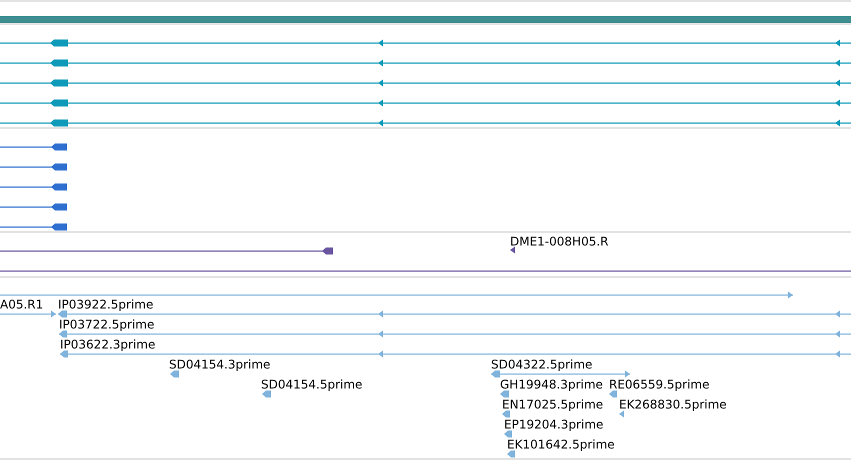 Image resolution: width=851 pixels, height=460 pixels. I want to click on feature-label: SD04154.5prime, so click(311, 385).